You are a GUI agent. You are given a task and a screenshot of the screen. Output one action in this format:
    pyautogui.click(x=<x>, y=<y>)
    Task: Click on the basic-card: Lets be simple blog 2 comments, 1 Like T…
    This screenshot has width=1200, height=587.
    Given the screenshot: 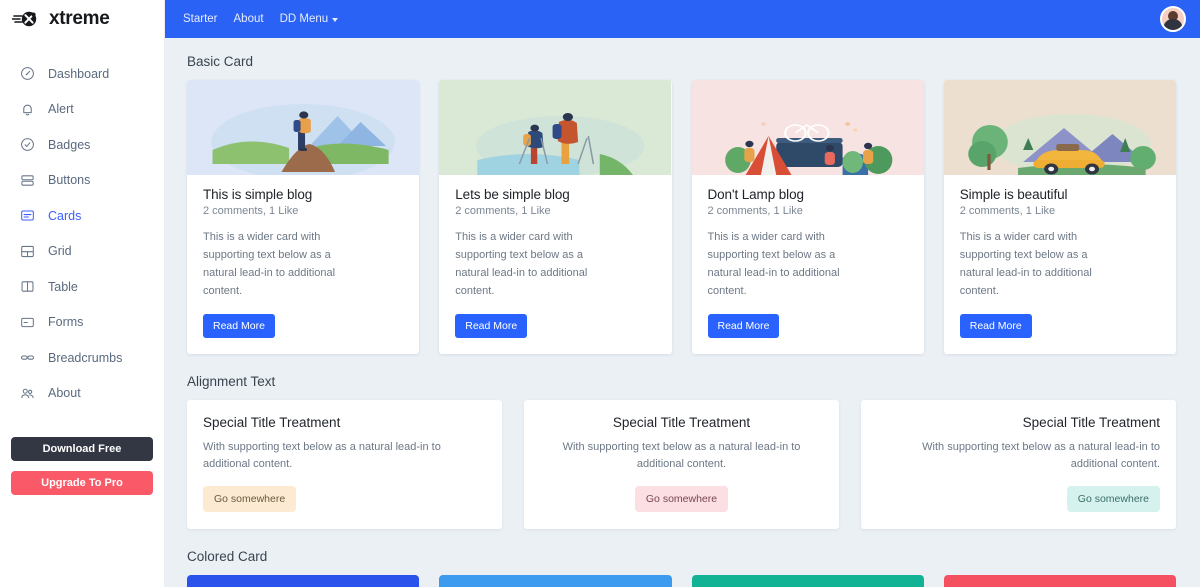 What is the action you would take?
    pyautogui.click(x=555, y=217)
    